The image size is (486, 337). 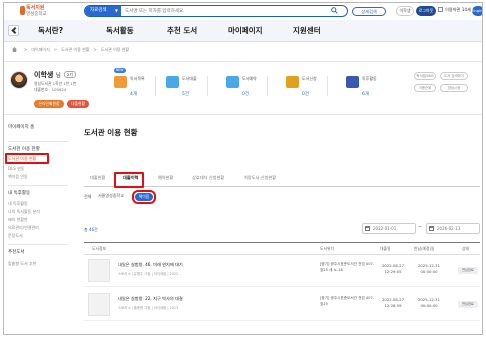 I want to click on search-bar: 자료검색 ▼, so click(x=216, y=11).